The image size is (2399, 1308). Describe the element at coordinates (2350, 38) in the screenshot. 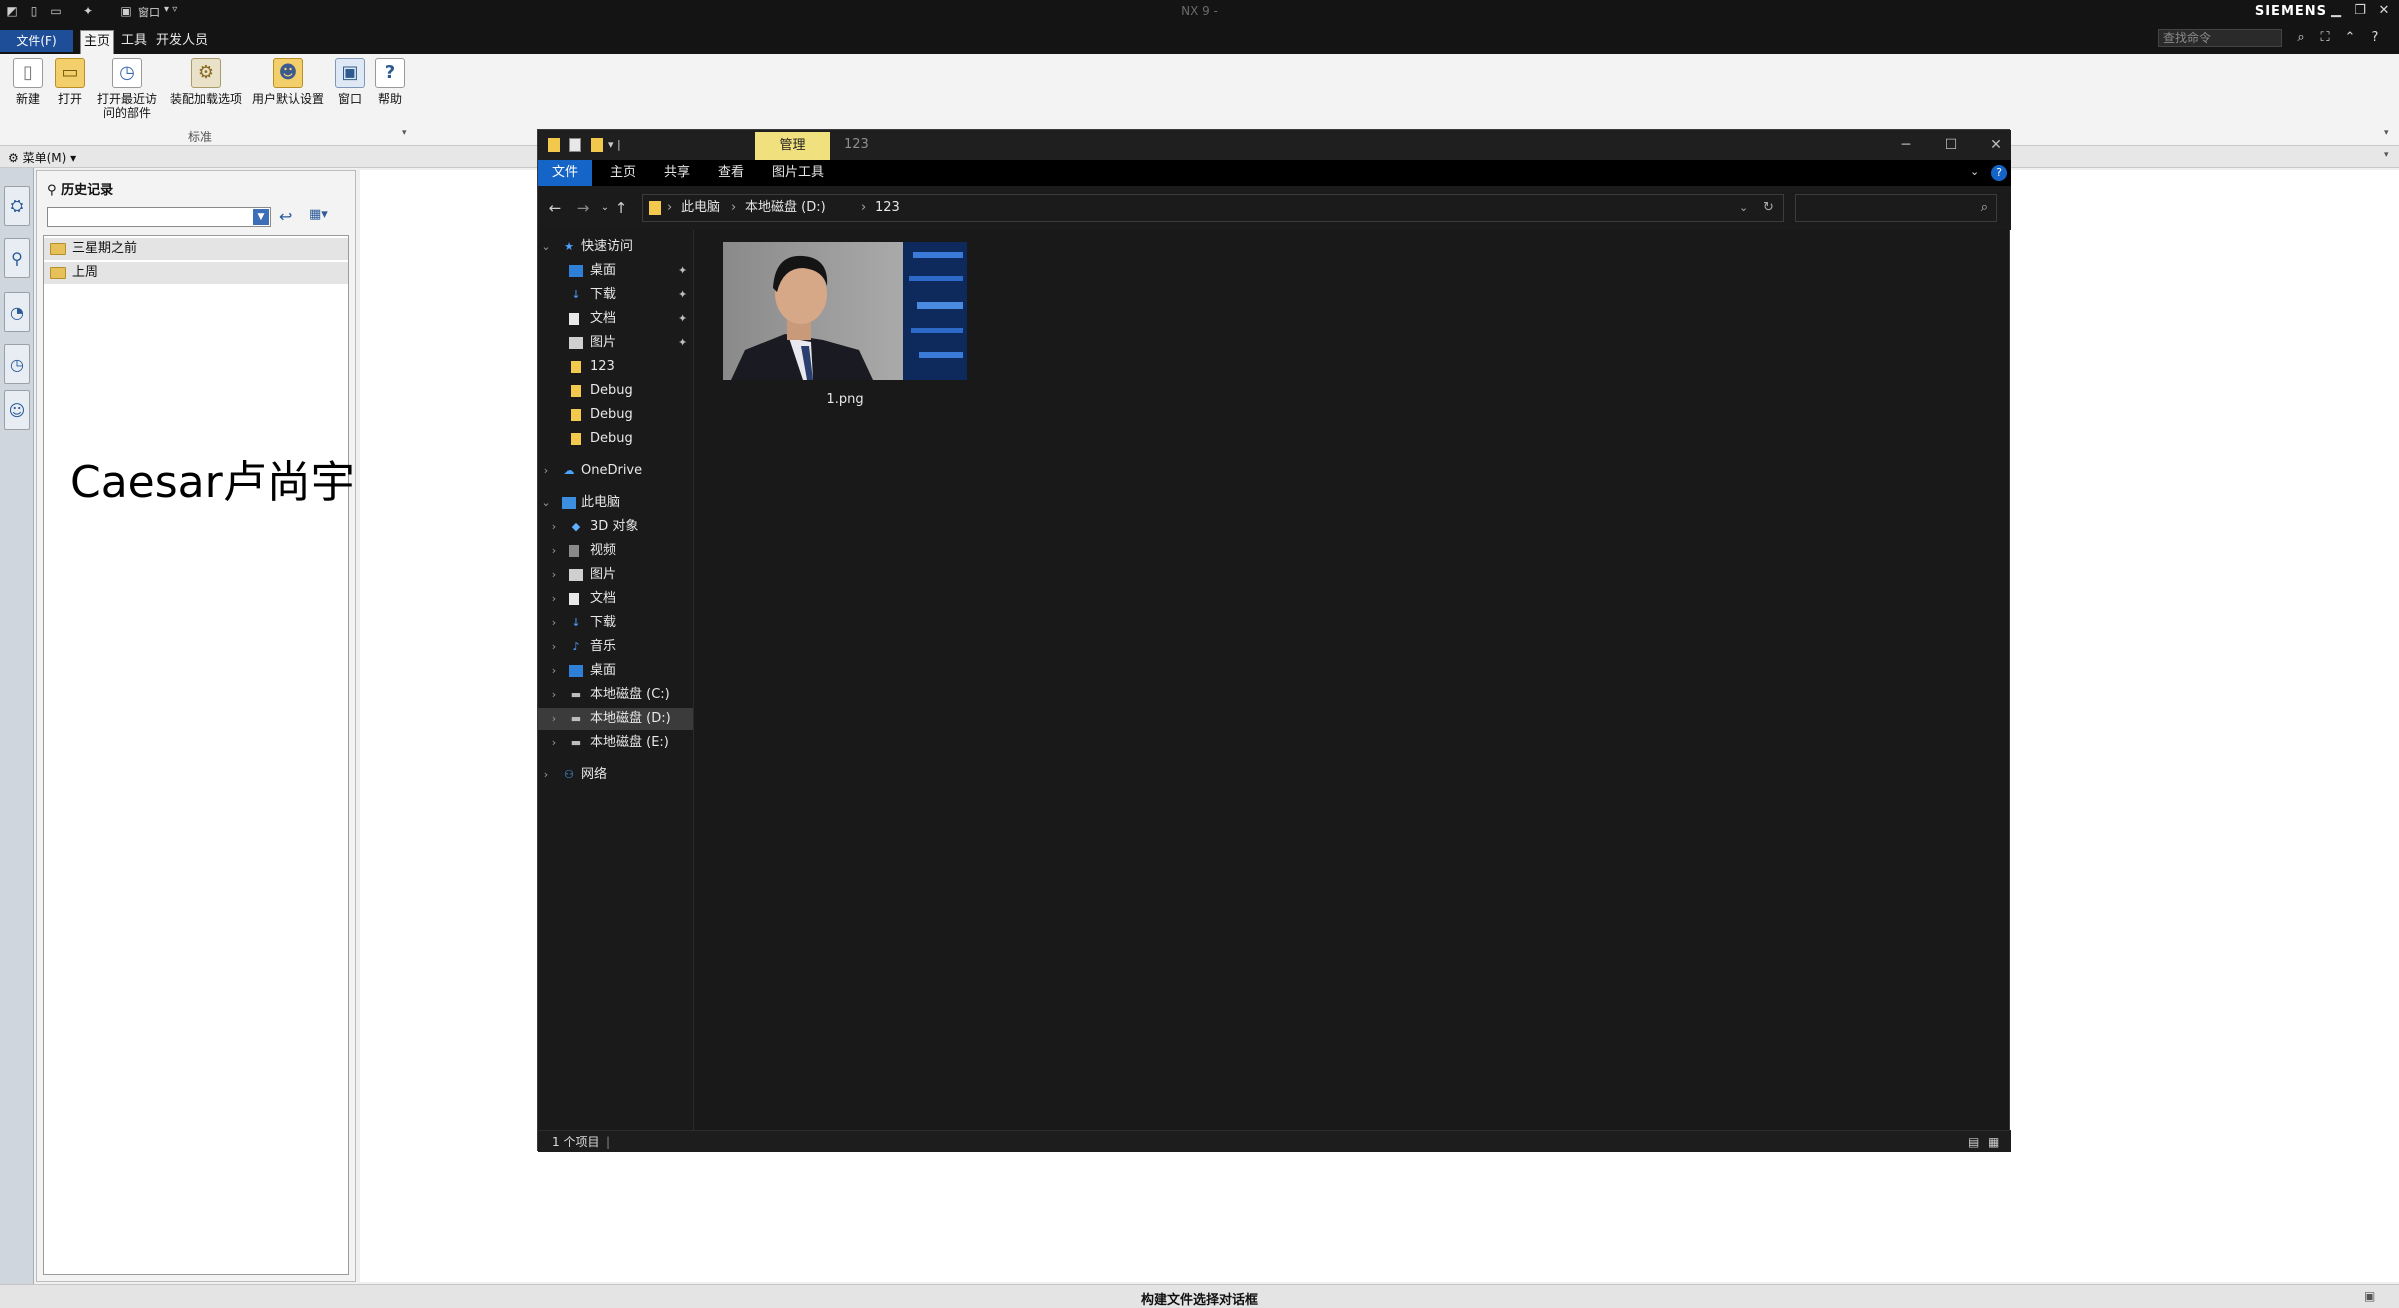

I see `collapse-ribbon-icon: ⌃` at that location.